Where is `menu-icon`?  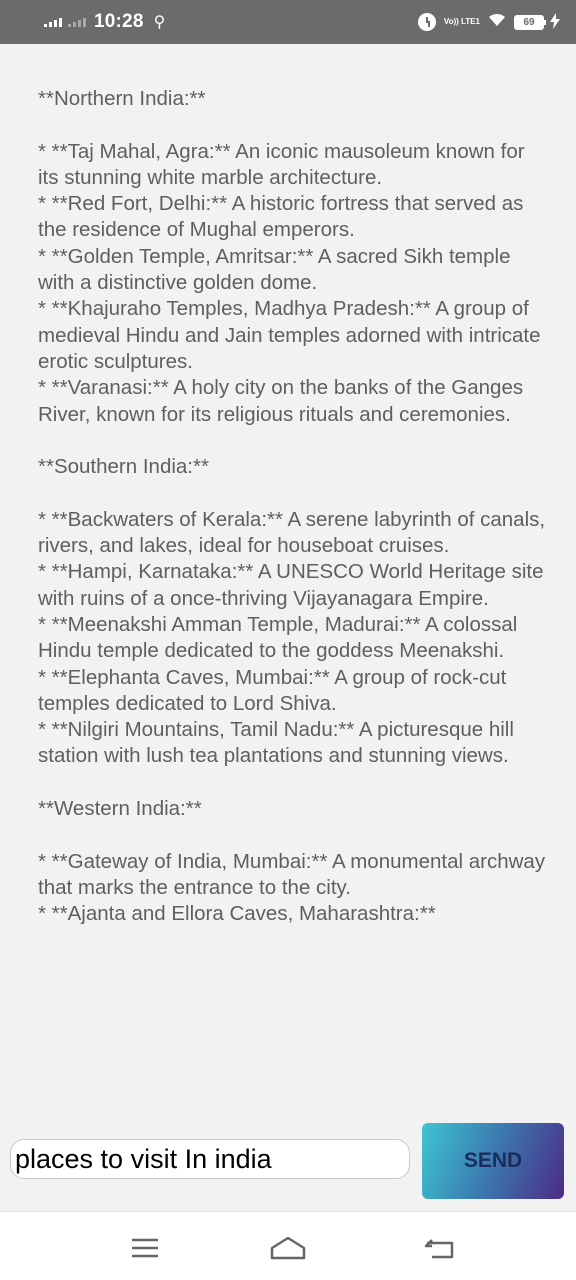 menu-icon is located at coordinates (146, 1248).